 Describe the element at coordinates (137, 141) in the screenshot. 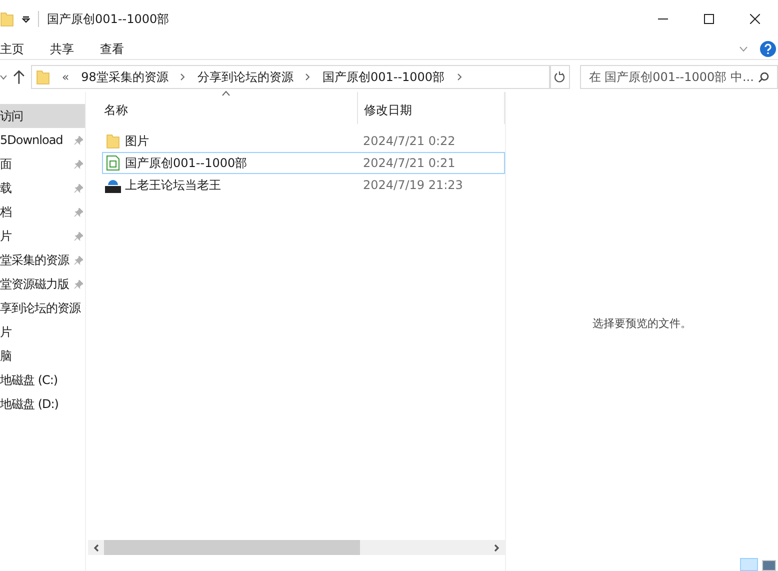

I see `file-name: 图片` at that location.